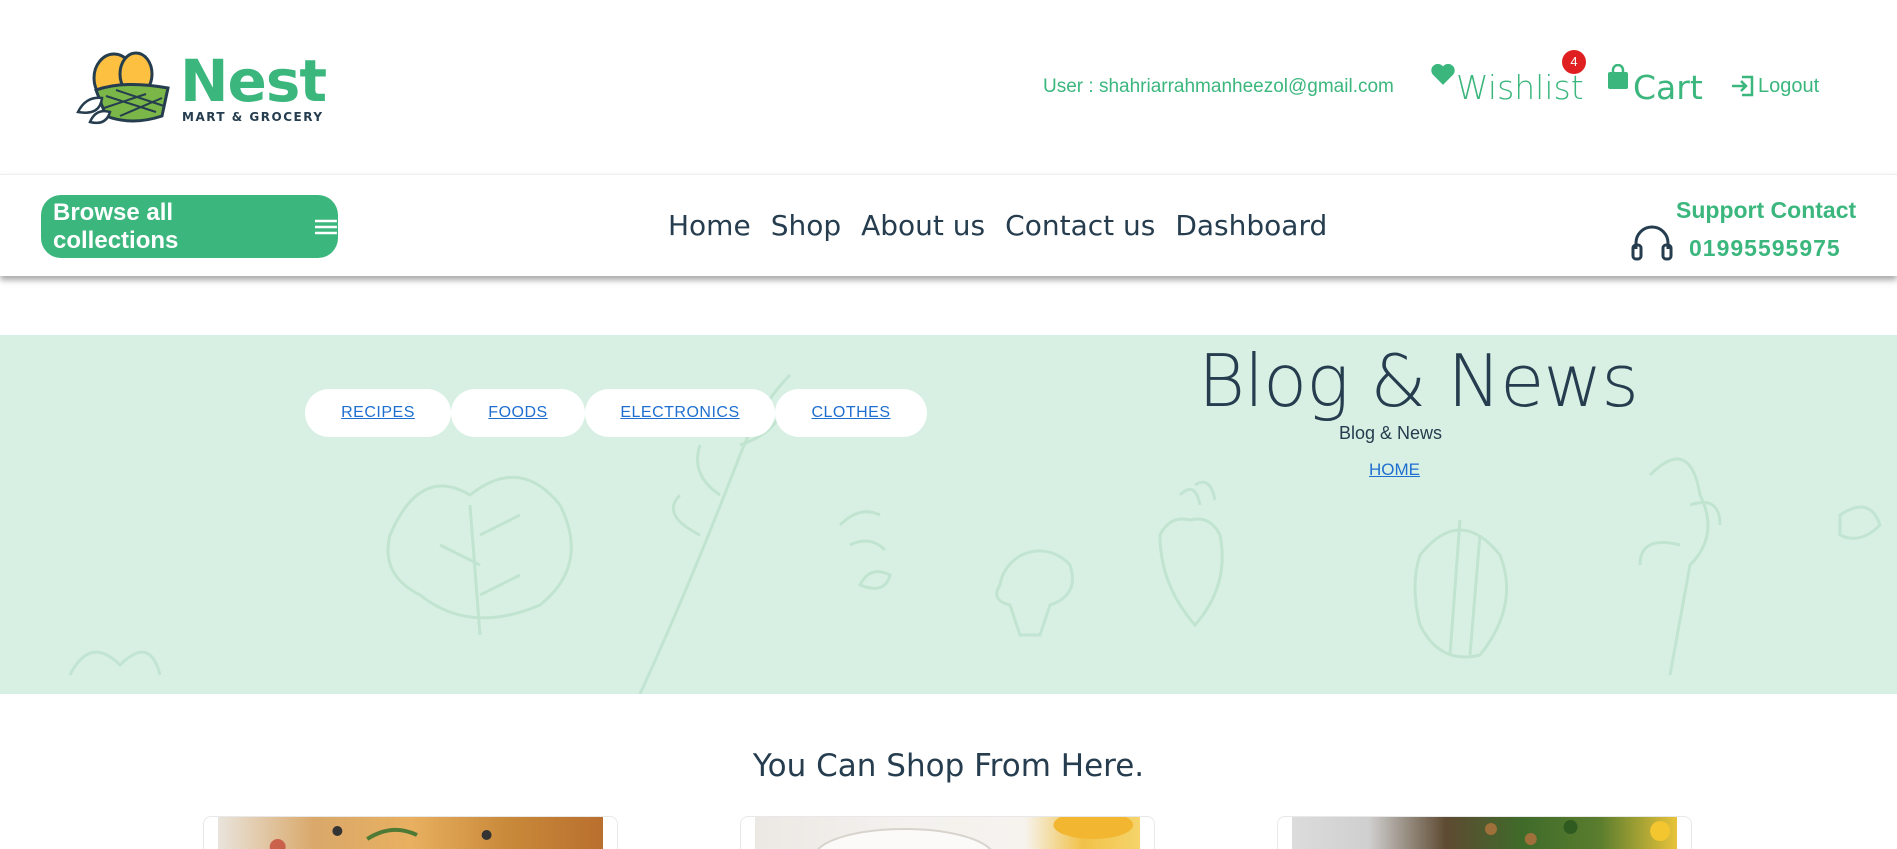 This screenshot has width=1897, height=849. What do you see at coordinates (975, 830) in the screenshot?
I see `plate-detail-icon` at bounding box center [975, 830].